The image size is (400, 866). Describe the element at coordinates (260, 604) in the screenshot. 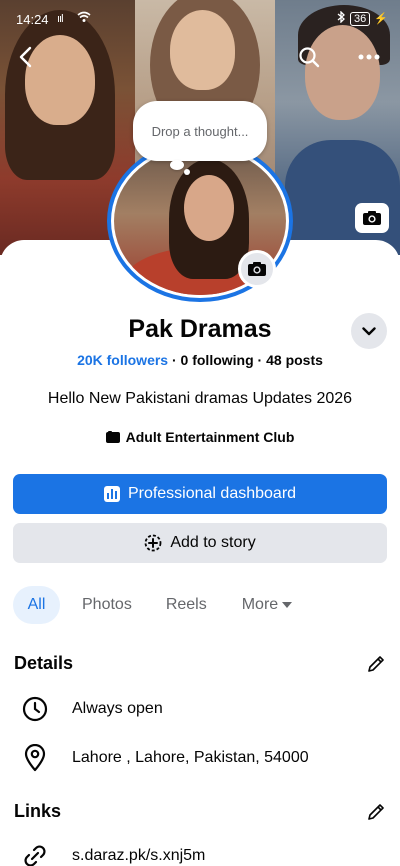

I see `tab-more-label: More` at that location.